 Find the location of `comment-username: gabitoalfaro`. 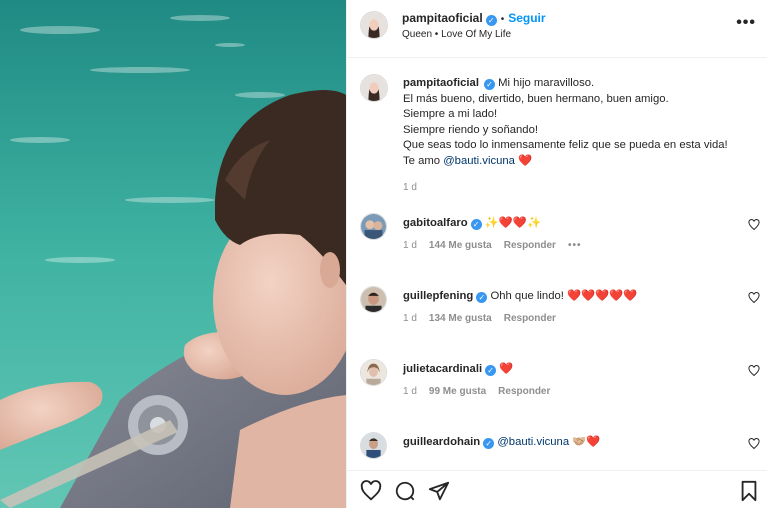

comment-username: gabitoalfaro is located at coordinates (435, 223).